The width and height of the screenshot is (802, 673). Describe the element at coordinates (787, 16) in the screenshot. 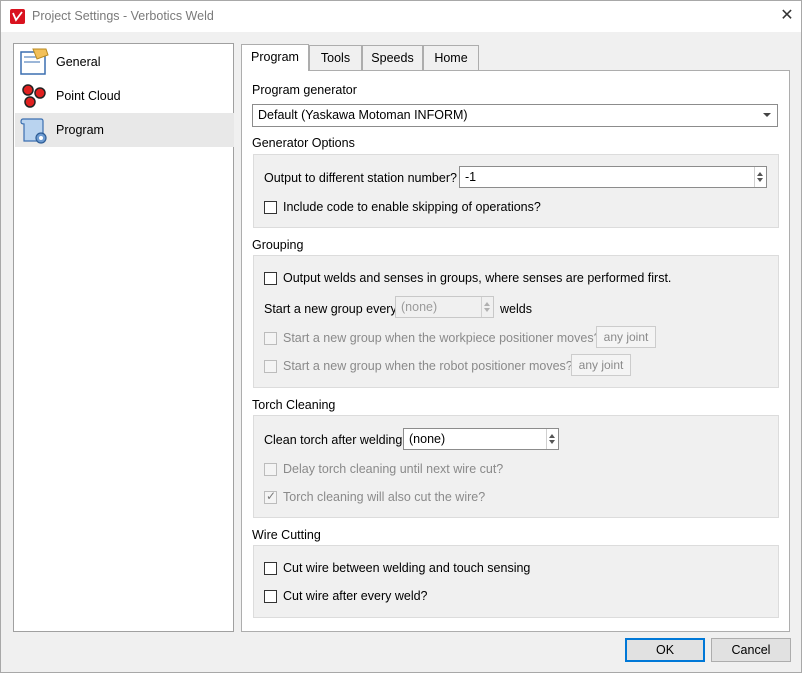

I see `close-icon: ✕` at that location.